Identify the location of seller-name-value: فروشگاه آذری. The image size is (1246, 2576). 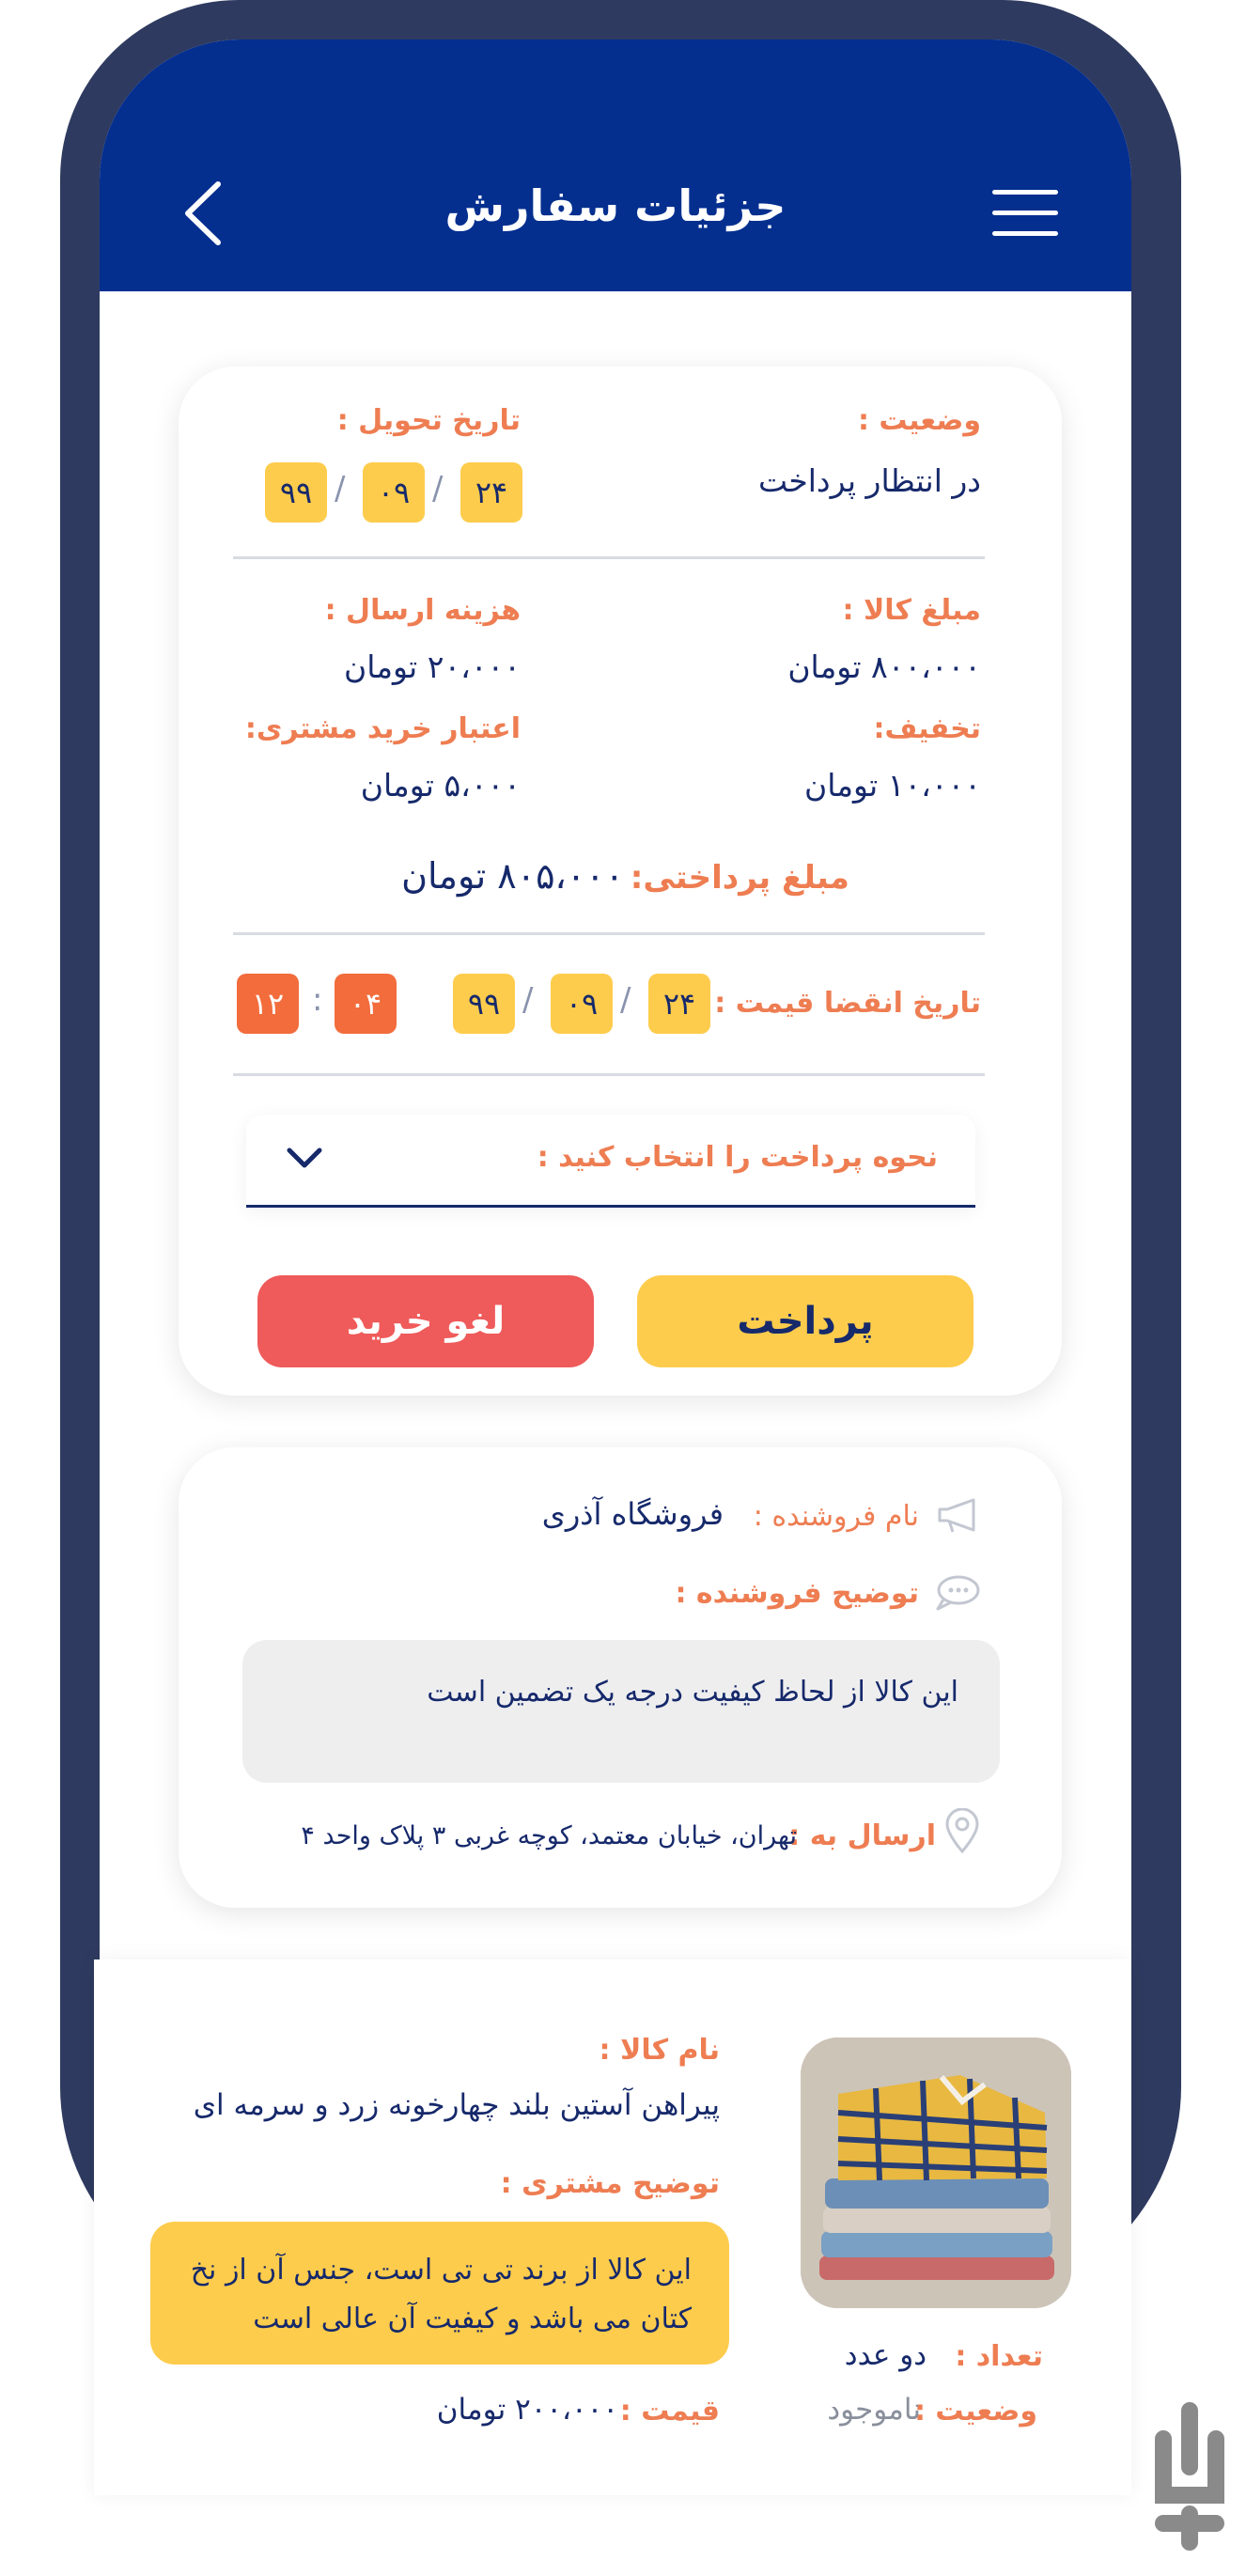
(632, 1514).